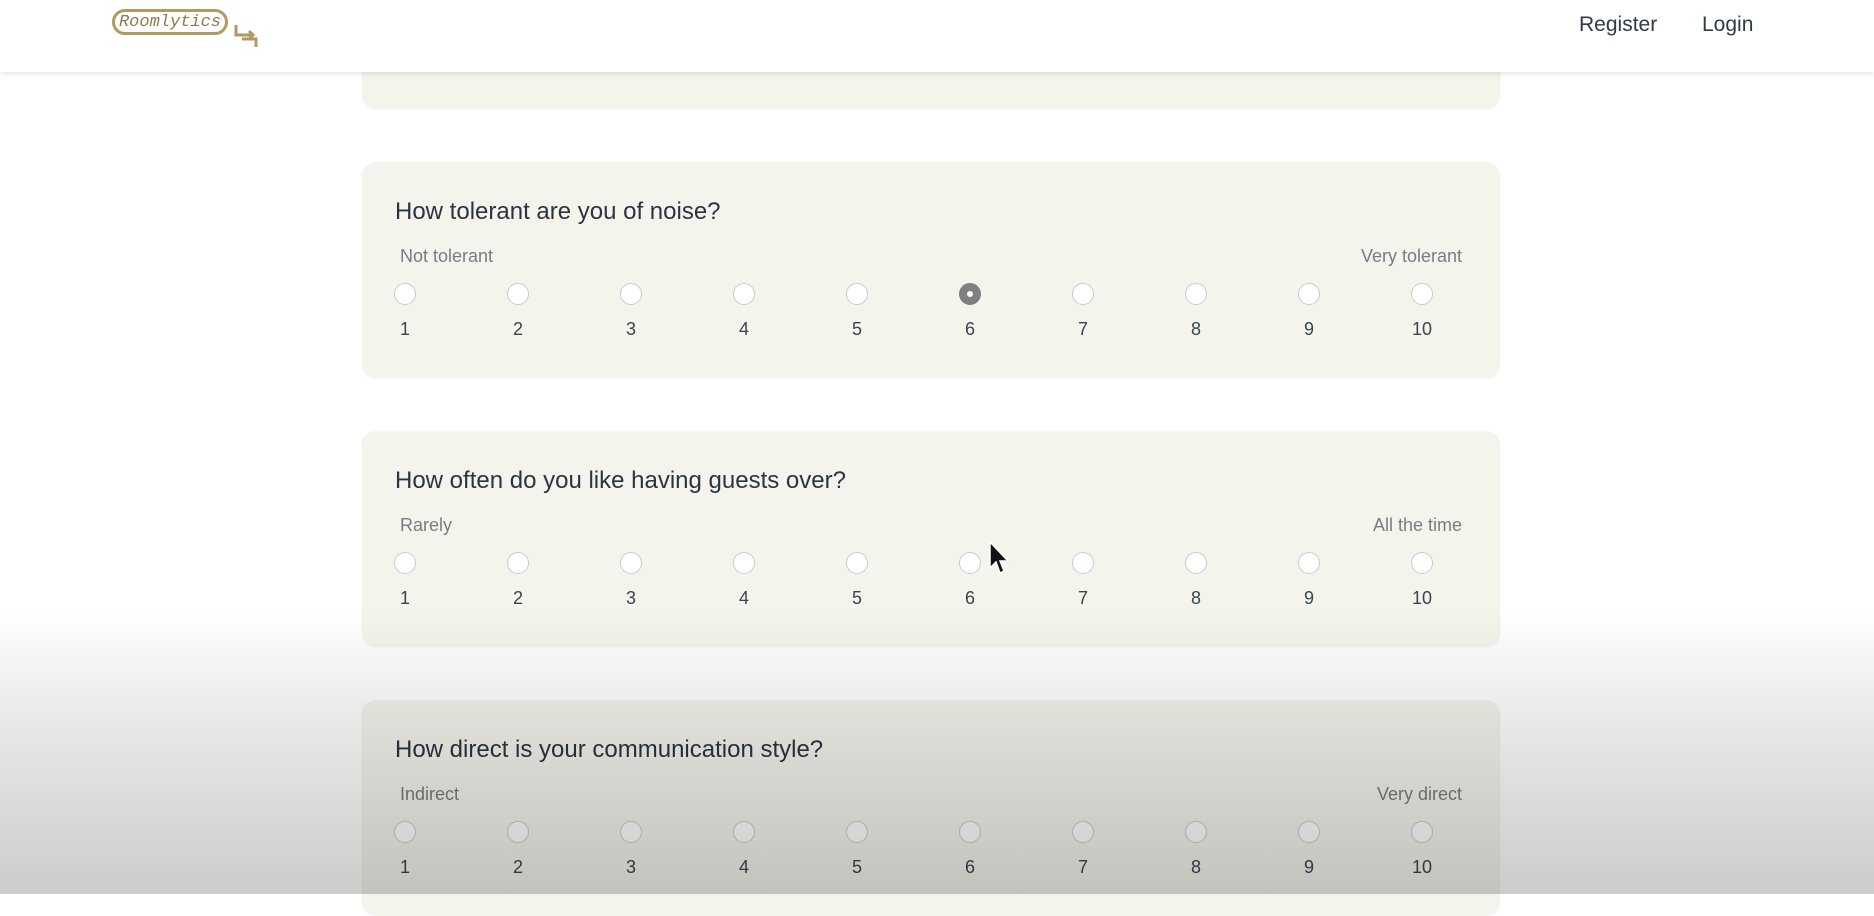 The width and height of the screenshot is (1874, 916). Describe the element at coordinates (1417, 525) in the screenshot. I see `scale-max-label: All the time` at that location.